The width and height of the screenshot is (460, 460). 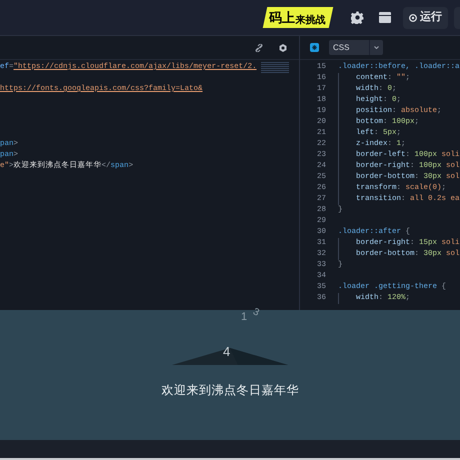 I want to click on css-icon, so click(x=314, y=47).